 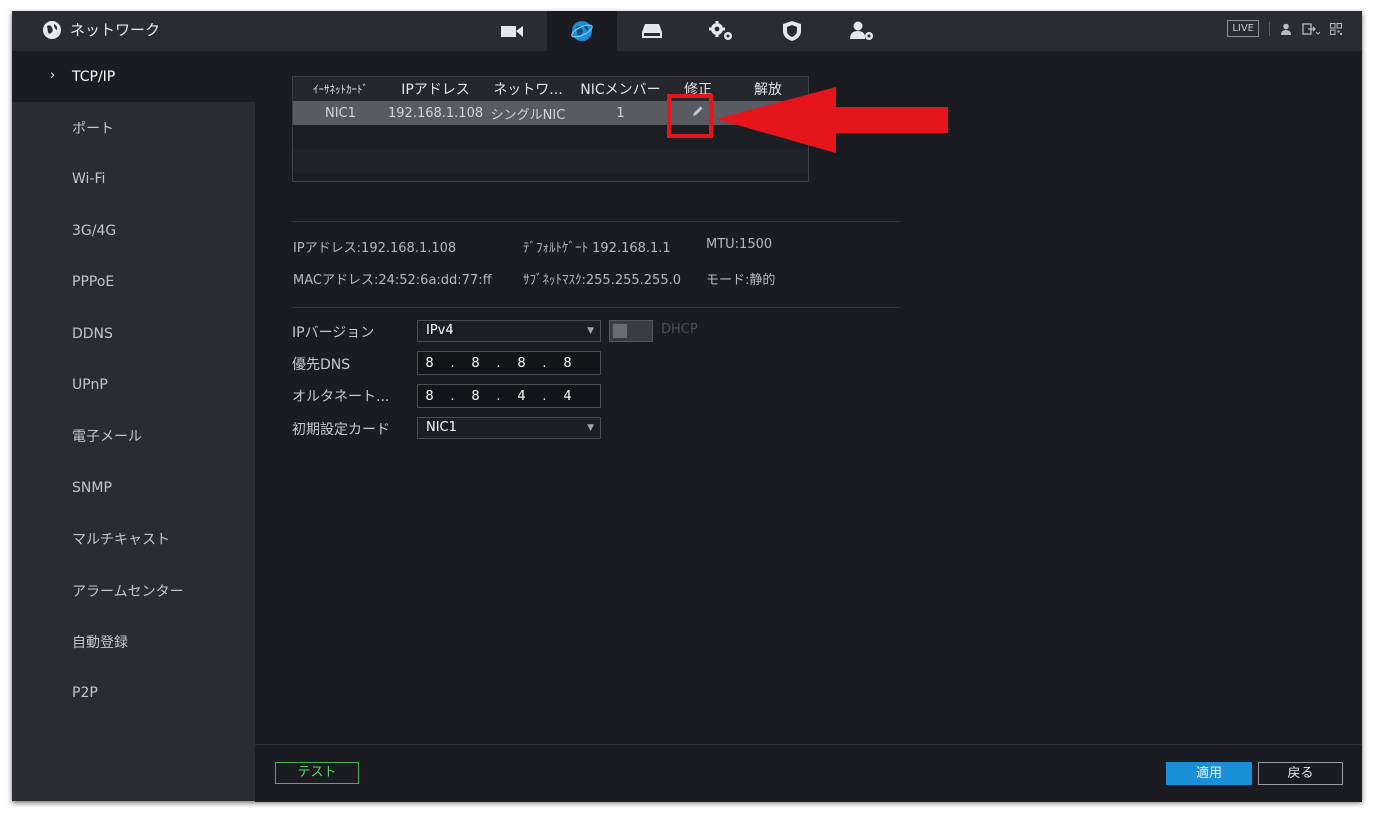 I want to click on mac-address-info: MACアドレス:24:52:6a:dd:77:ff, so click(x=392, y=280).